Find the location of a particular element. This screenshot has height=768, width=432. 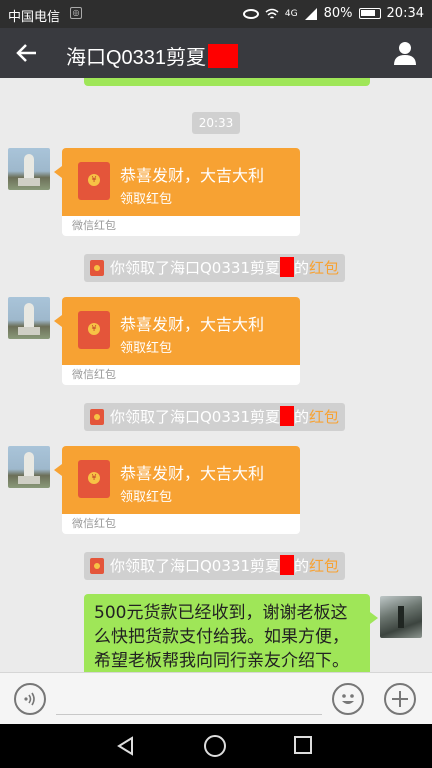

back-arrow-icon is located at coordinates (27, 53).